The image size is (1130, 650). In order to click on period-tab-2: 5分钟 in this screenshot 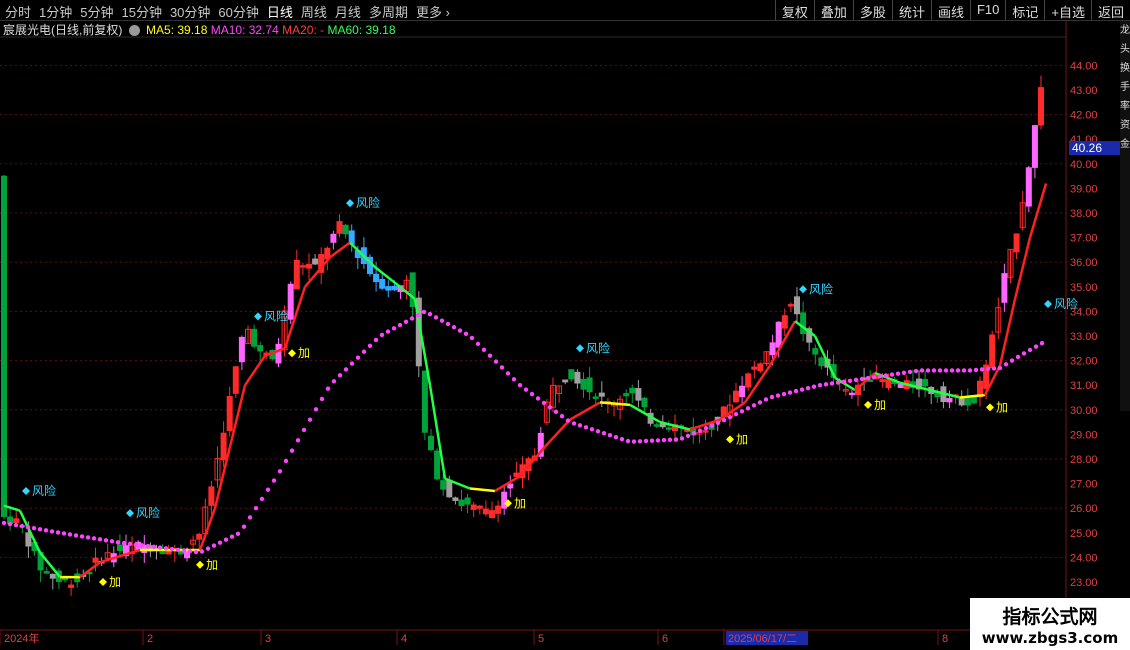, I will do `click(96, 11)`.